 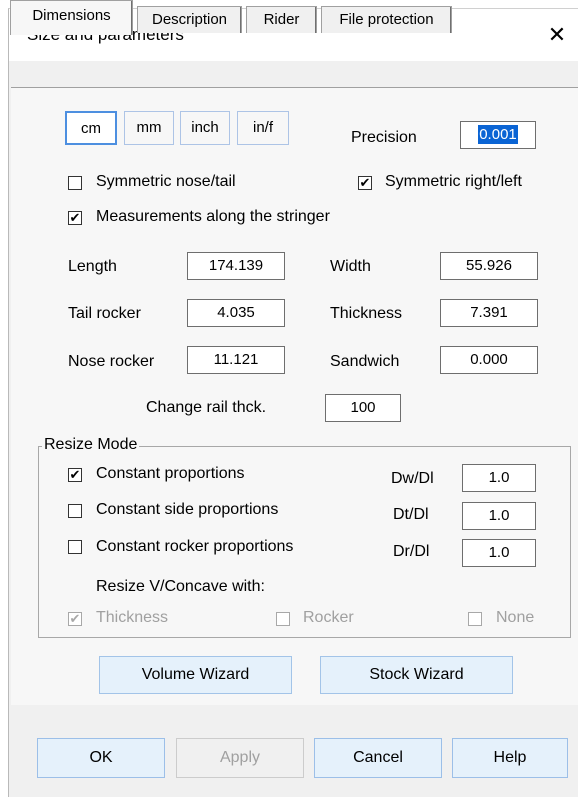 What do you see at coordinates (75, 475) in the screenshot?
I see `constant-proportions-checkbox: ✔` at bounding box center [75, 475].